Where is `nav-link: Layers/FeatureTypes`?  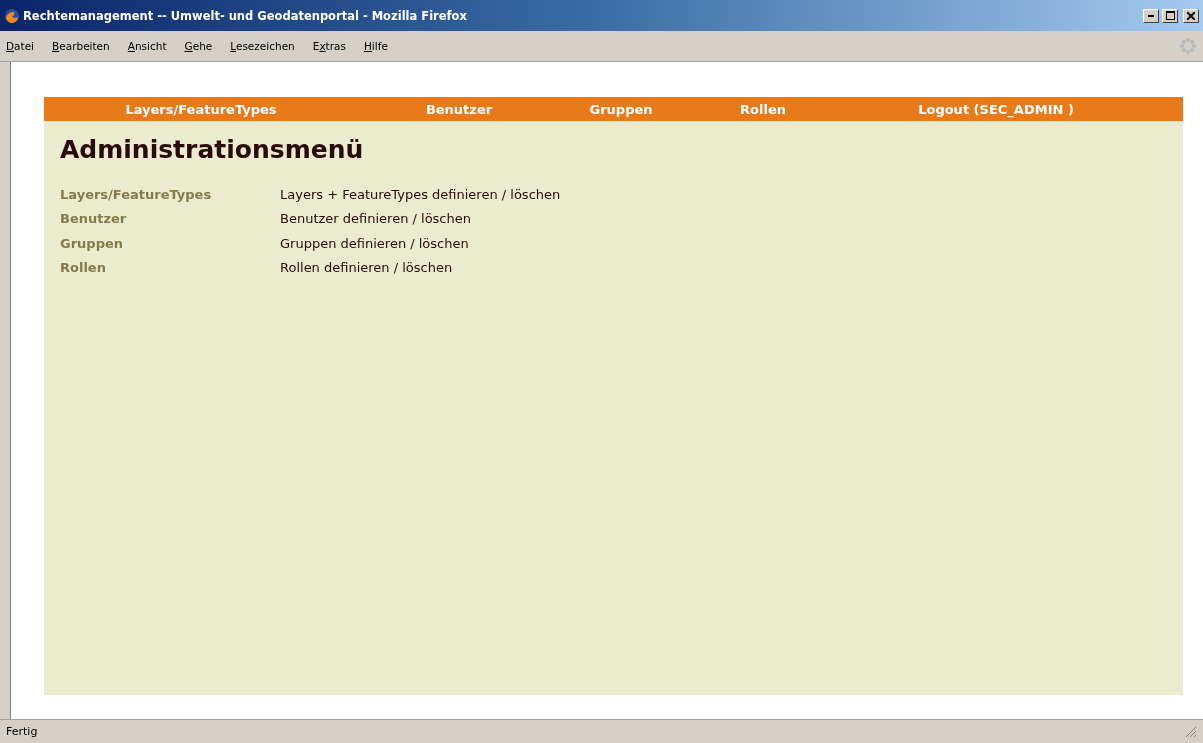 nav-link: Layers/FeatureTypes is located at coordinates (201, 109).